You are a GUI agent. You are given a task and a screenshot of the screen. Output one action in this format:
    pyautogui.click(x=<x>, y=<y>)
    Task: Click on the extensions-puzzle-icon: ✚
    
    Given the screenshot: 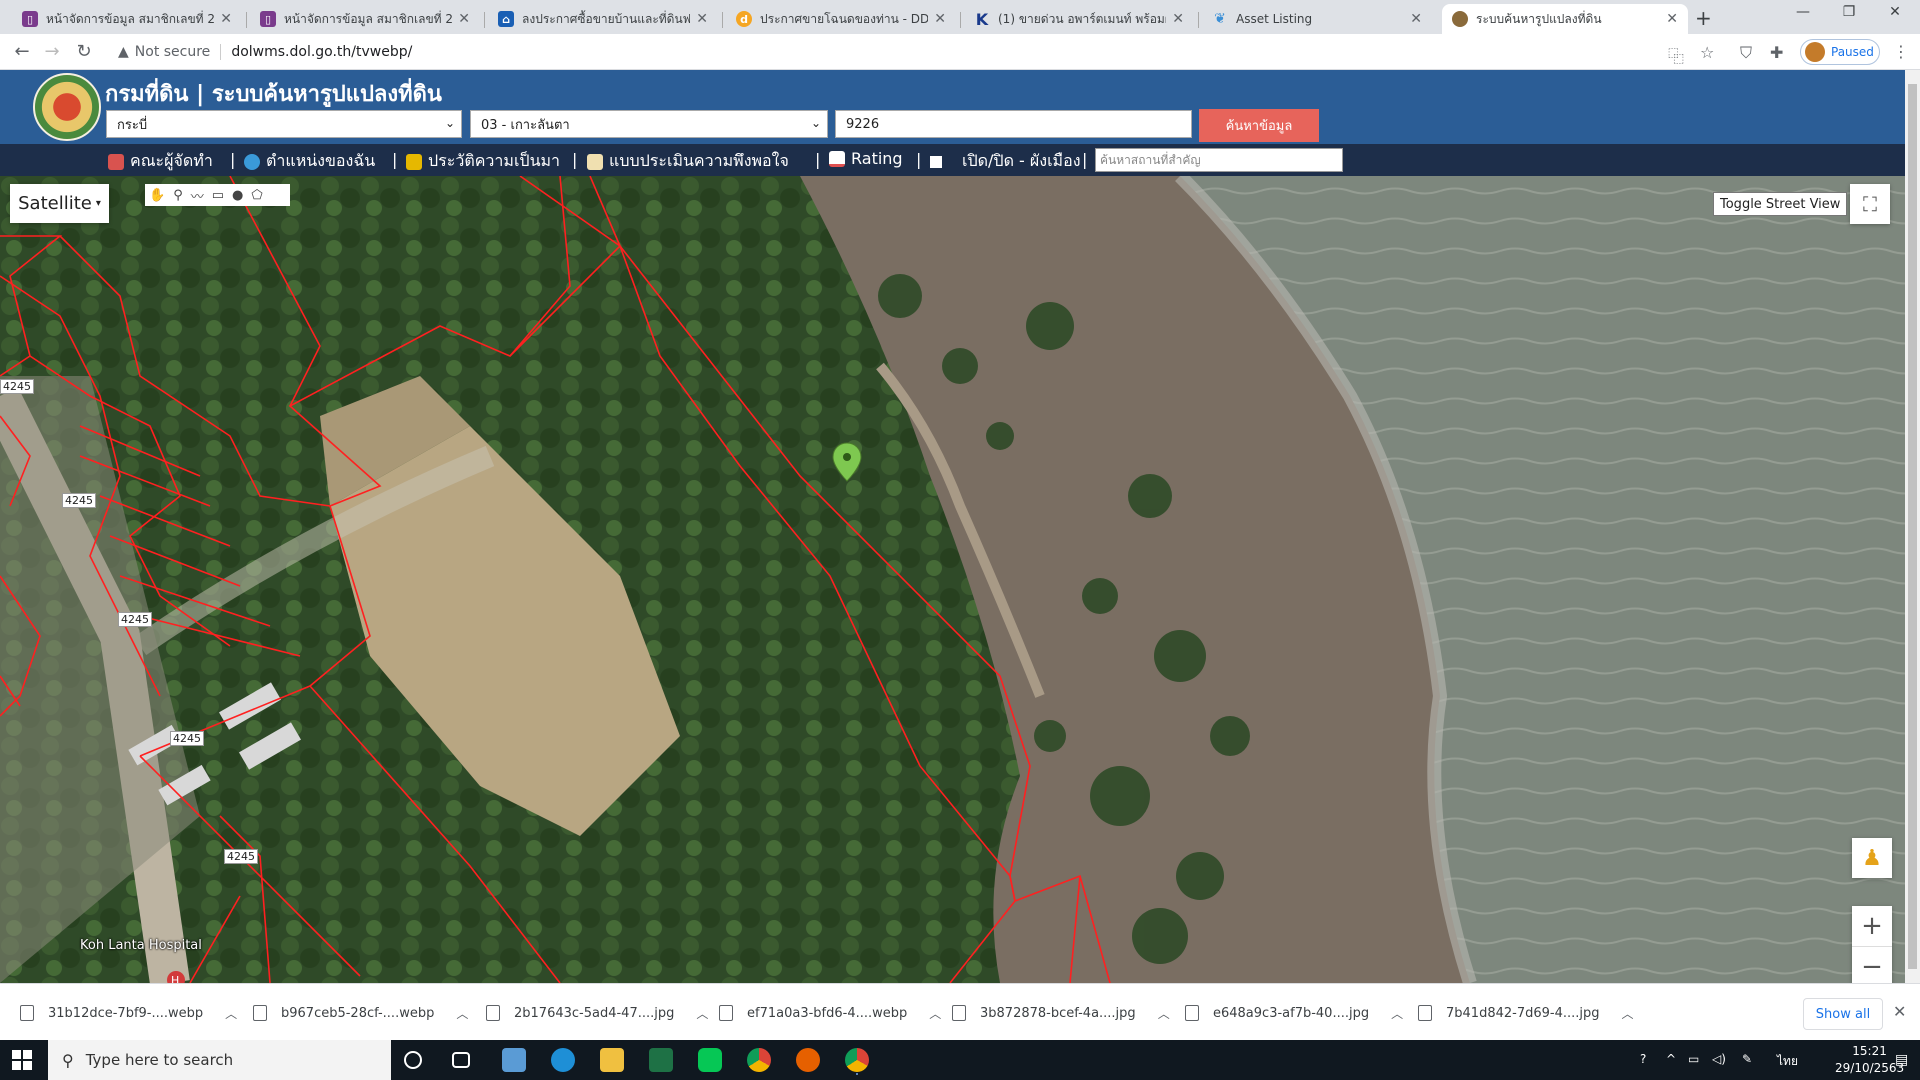 What is the action you would take?
    pyautogui.click(x=1776, y=52)
    